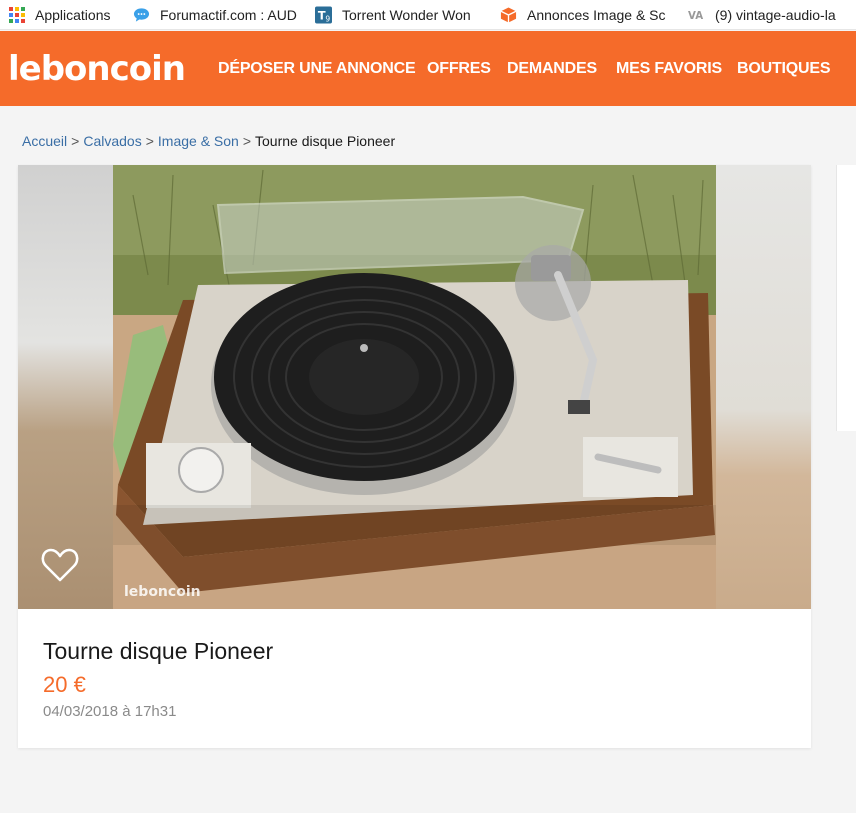 The height and width of the screenshot is (813, 856). What do you see at coordinates (198, 141) in the screenshot?
I see `breadcrumb-image-son: Image & Son` at bounding box center [198, 141].